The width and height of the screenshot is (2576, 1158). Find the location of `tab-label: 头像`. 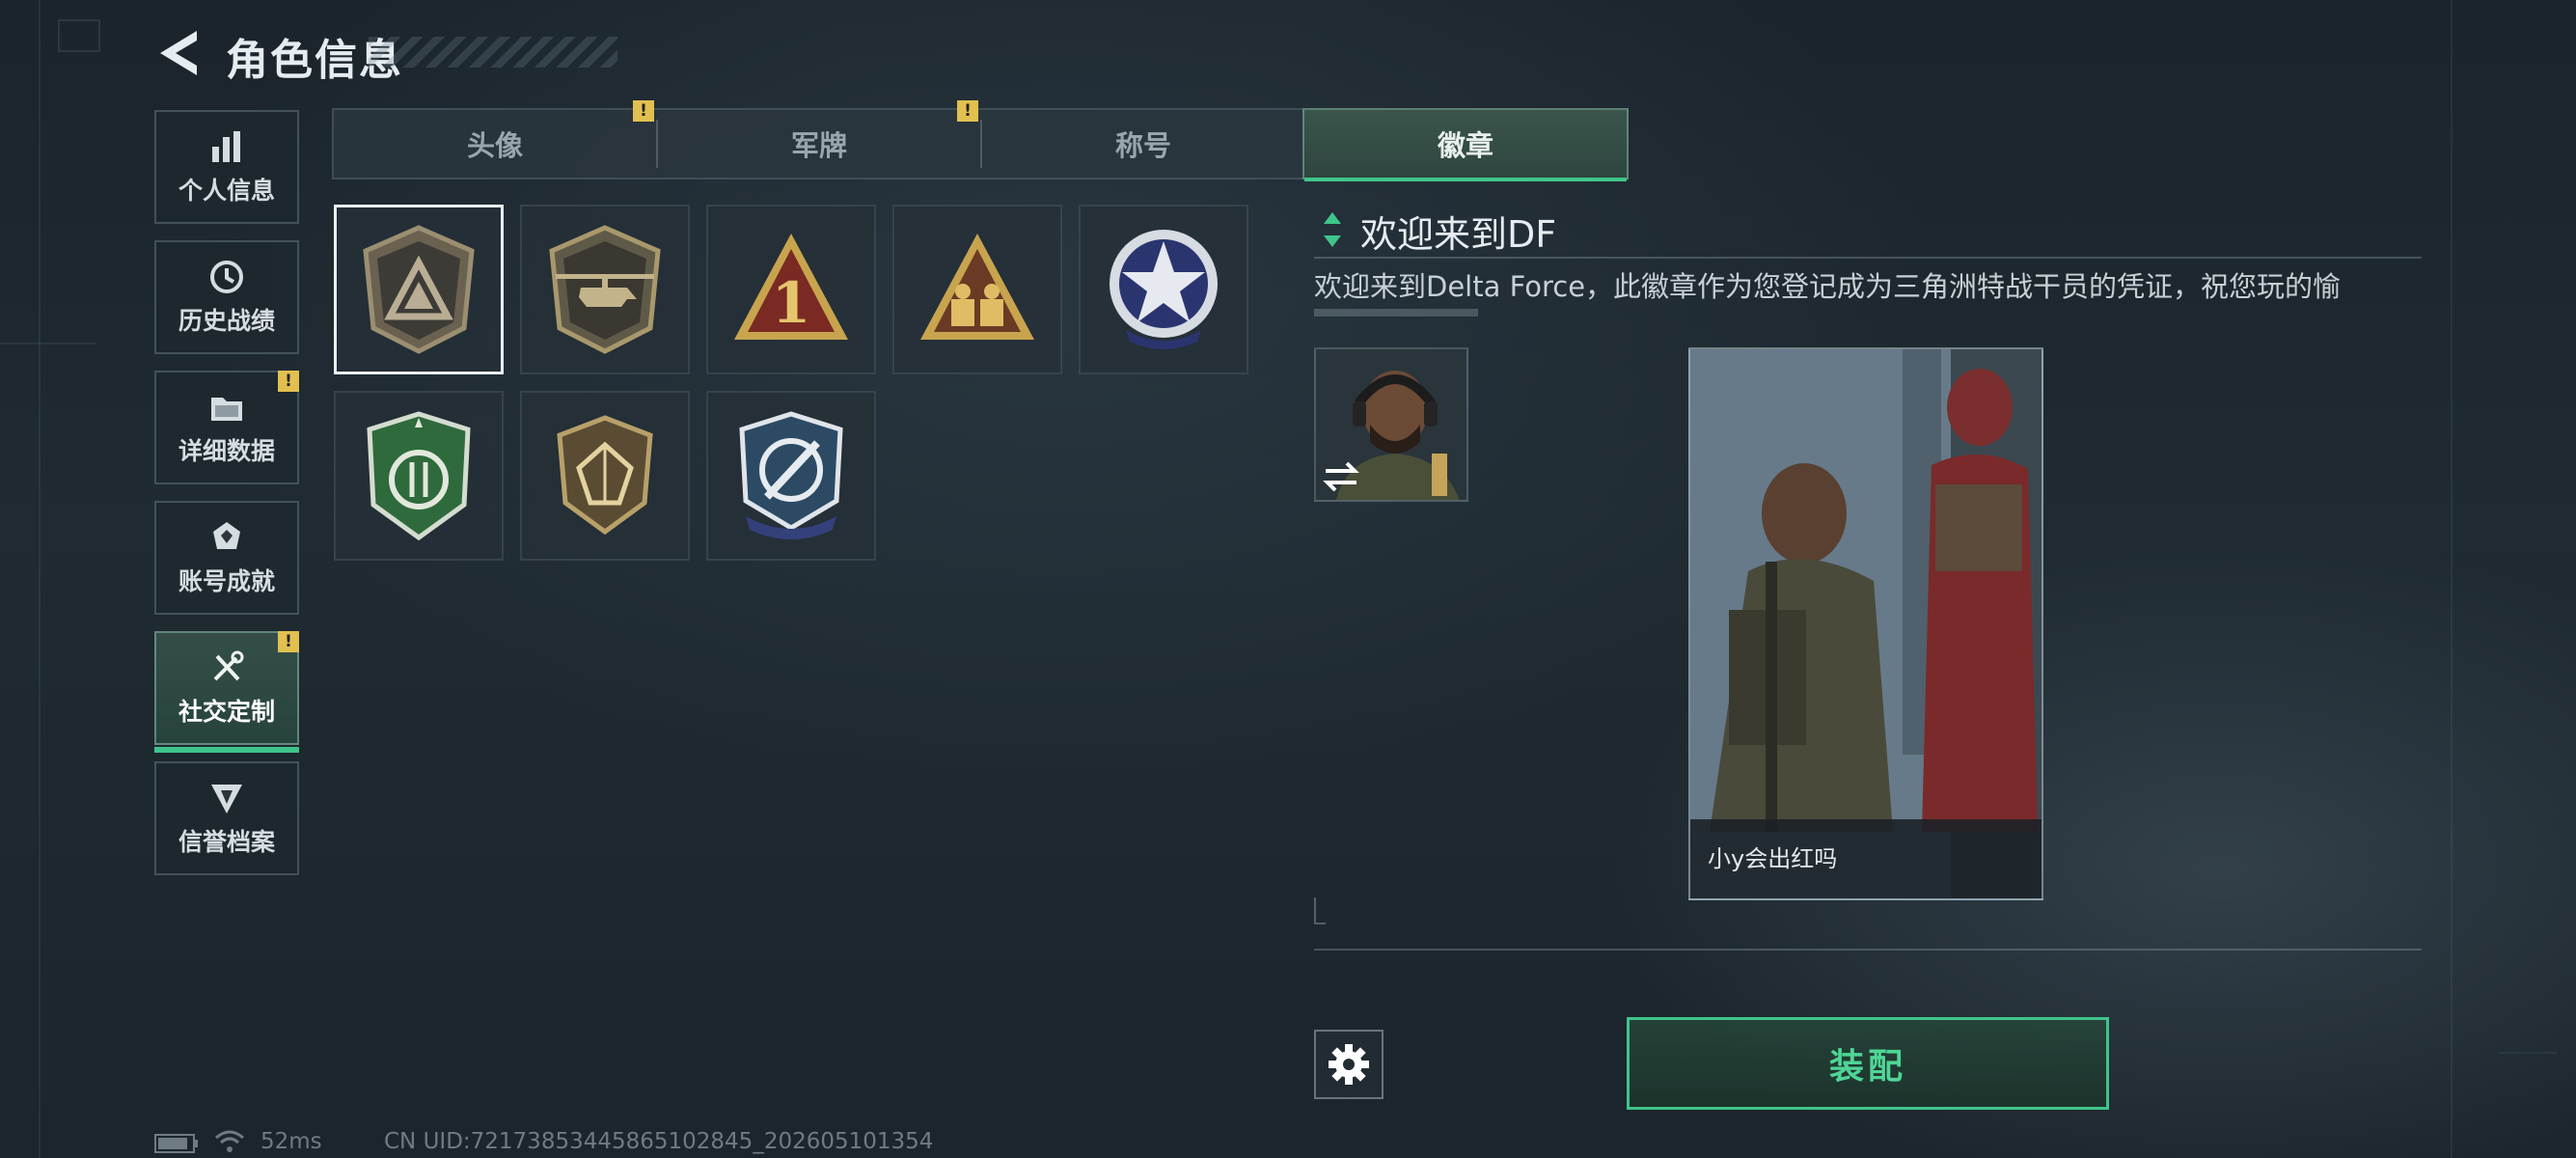

tab-label: 头像 is located at coordinates (495, 145).